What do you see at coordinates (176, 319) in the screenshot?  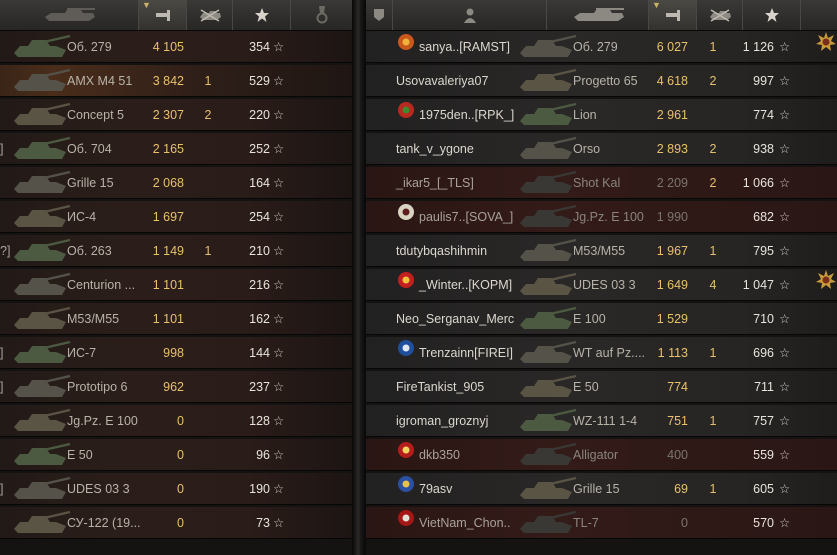 I see `table-row: M53/M55 1 101 162 ☆` at bounding box center [176, 319].